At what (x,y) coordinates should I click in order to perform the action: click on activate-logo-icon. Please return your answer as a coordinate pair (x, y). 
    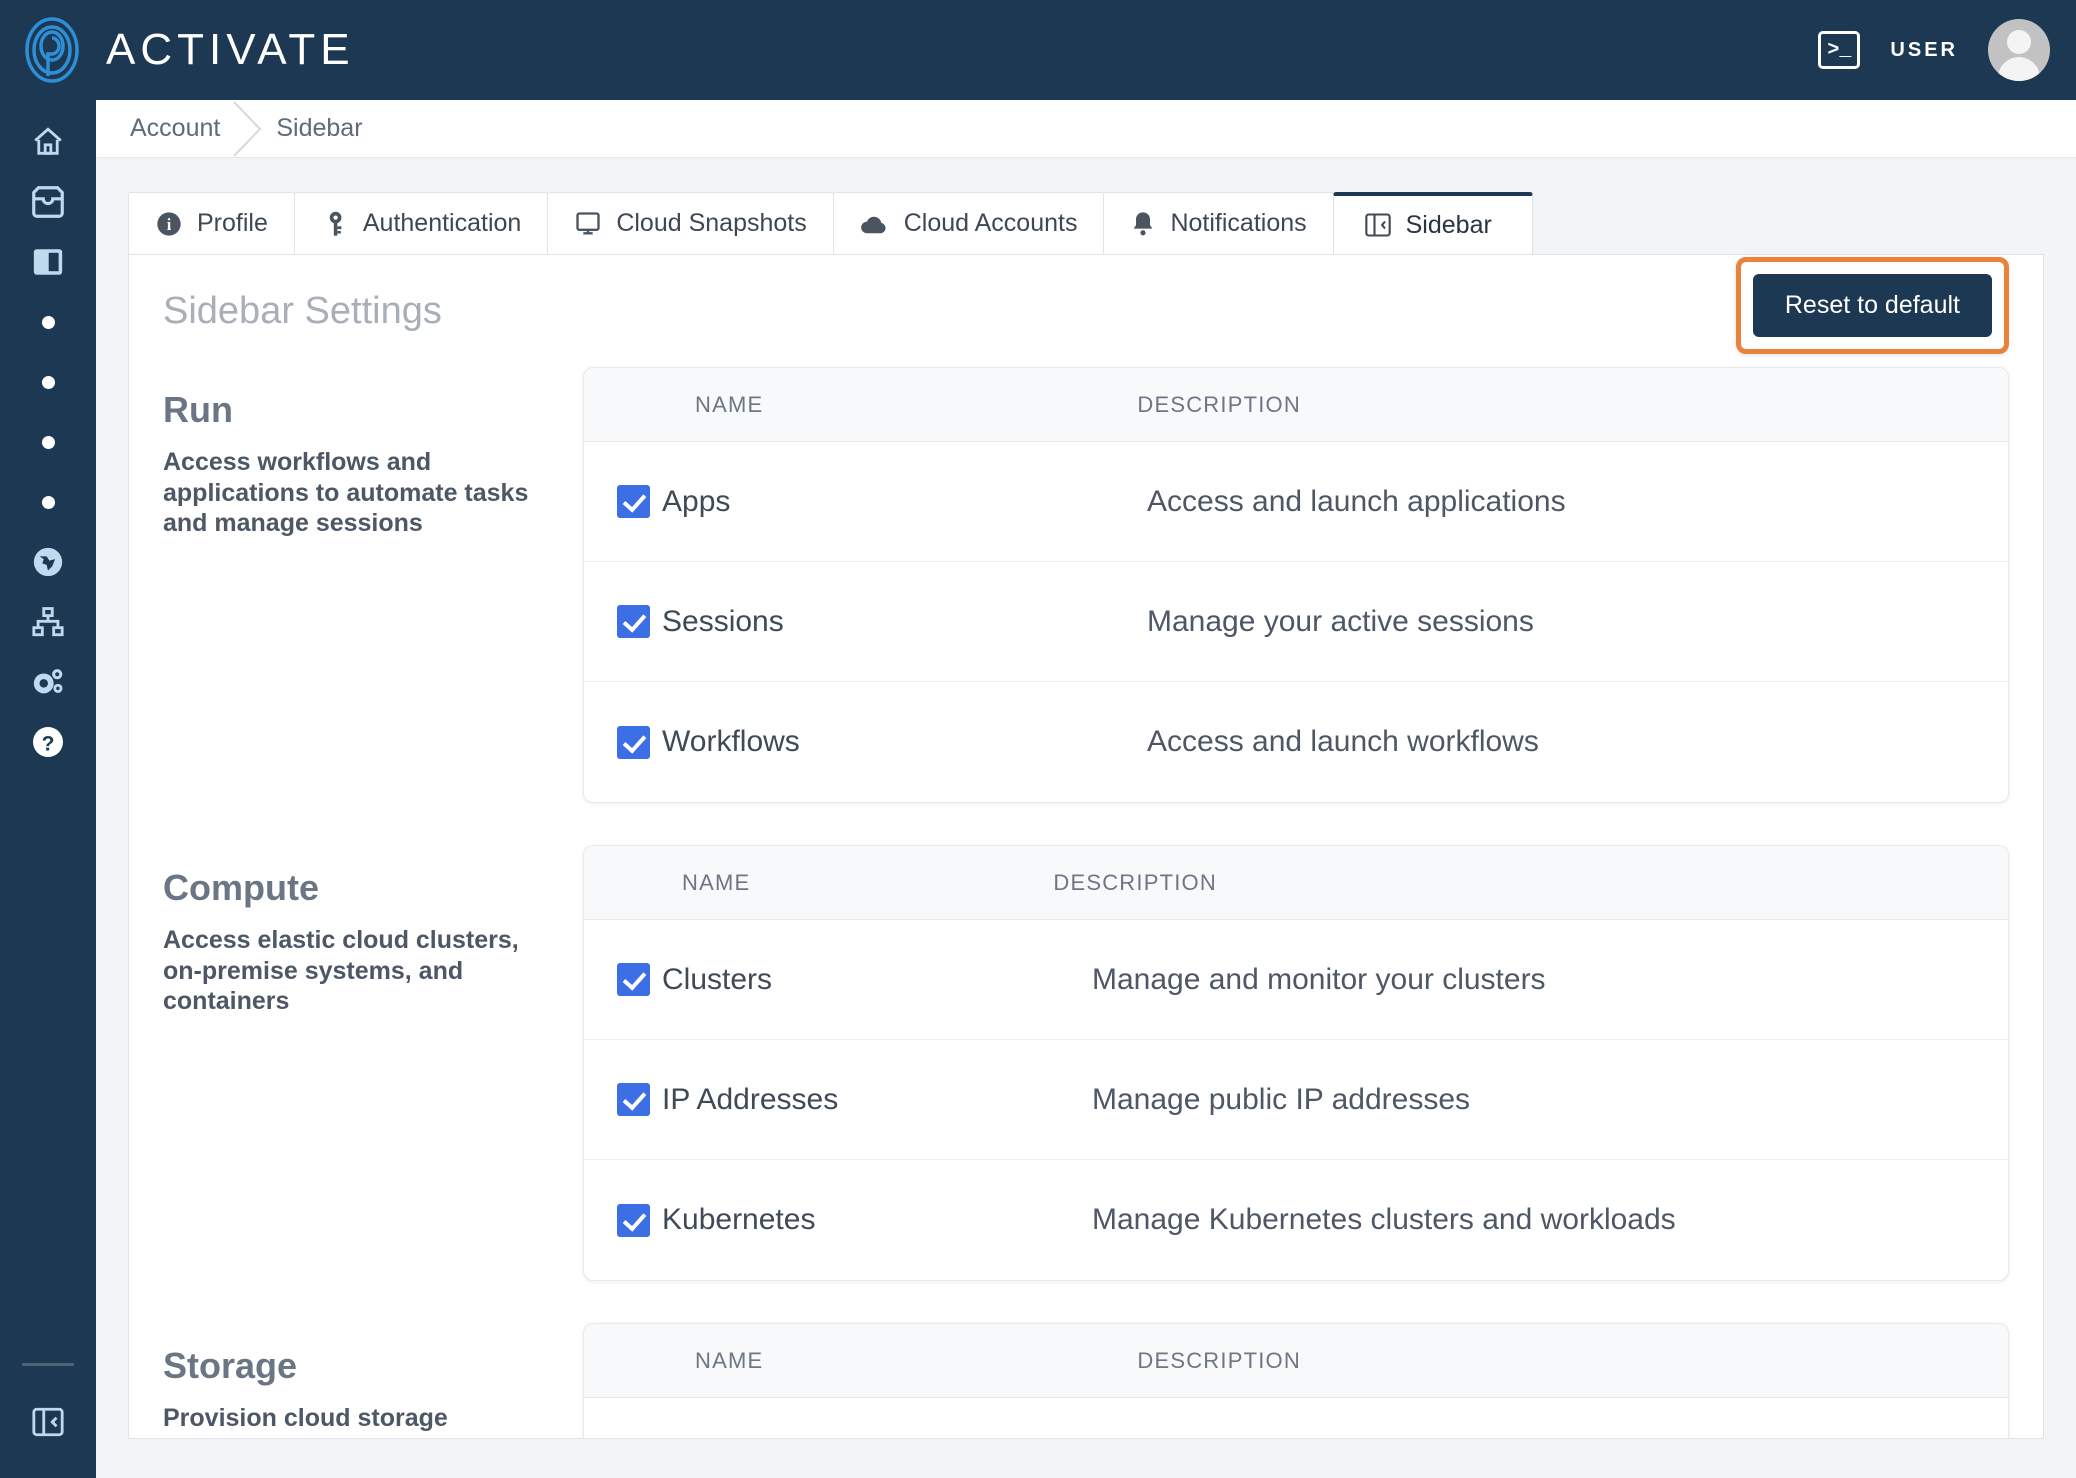
    Looking at the image, I should click on (52, 50).